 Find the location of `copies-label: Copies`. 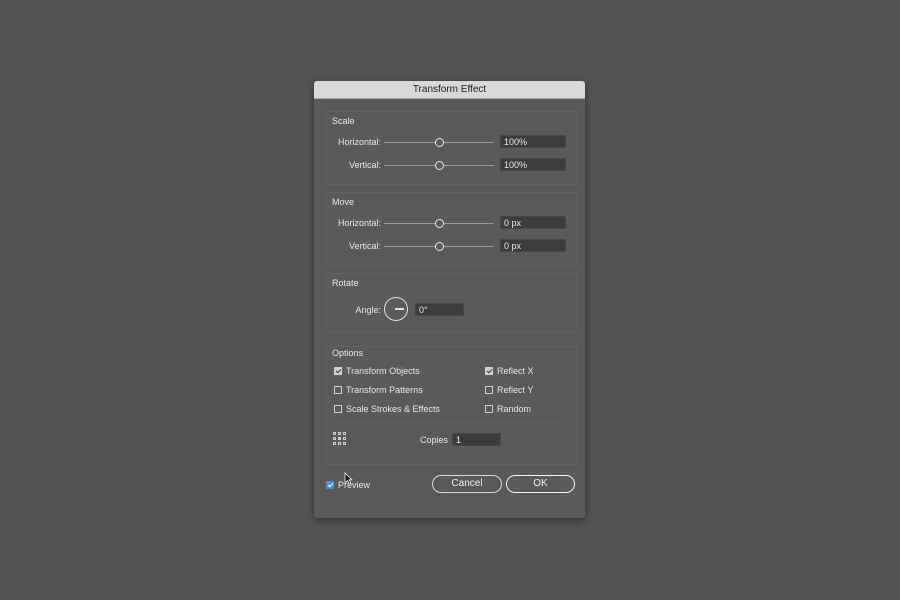

copies-label: Copies is located at coordinates (433, 440).